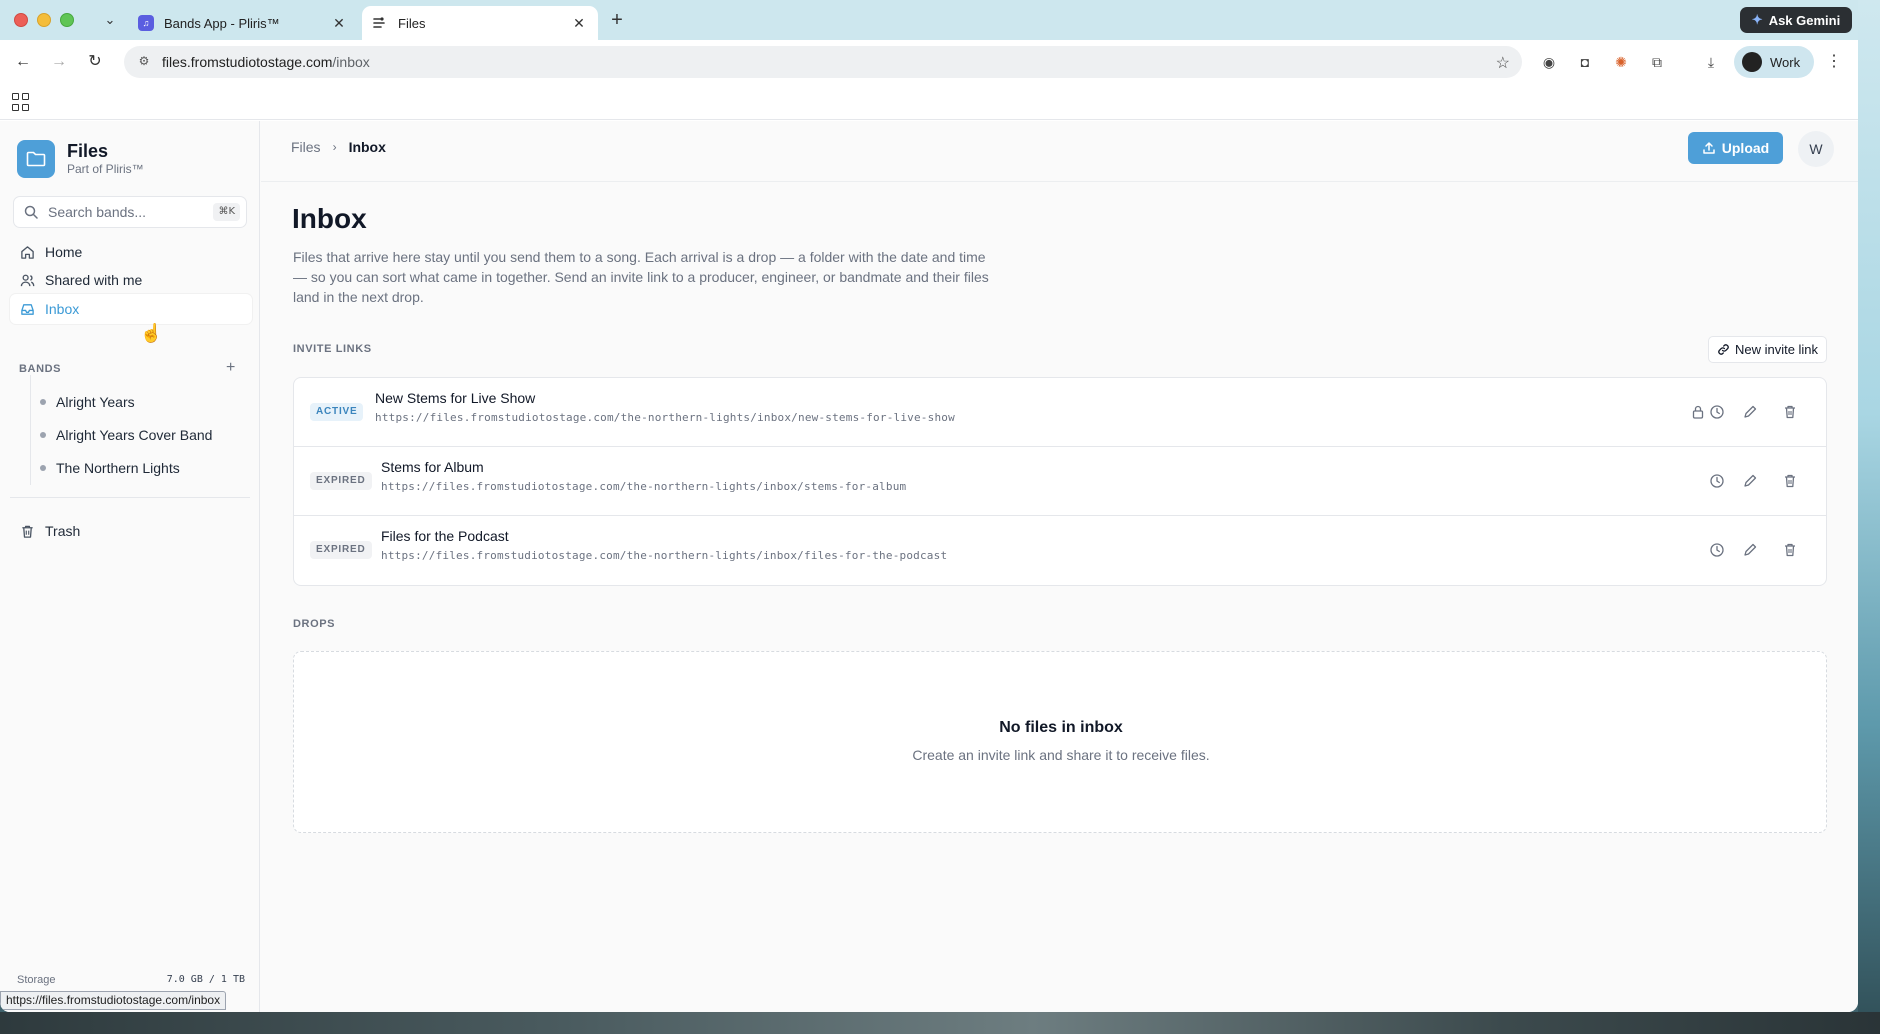  What do you see at coordinates (1723, 349) in the screenshot?
I see `link-icon` at bounding box center [1723, 349].